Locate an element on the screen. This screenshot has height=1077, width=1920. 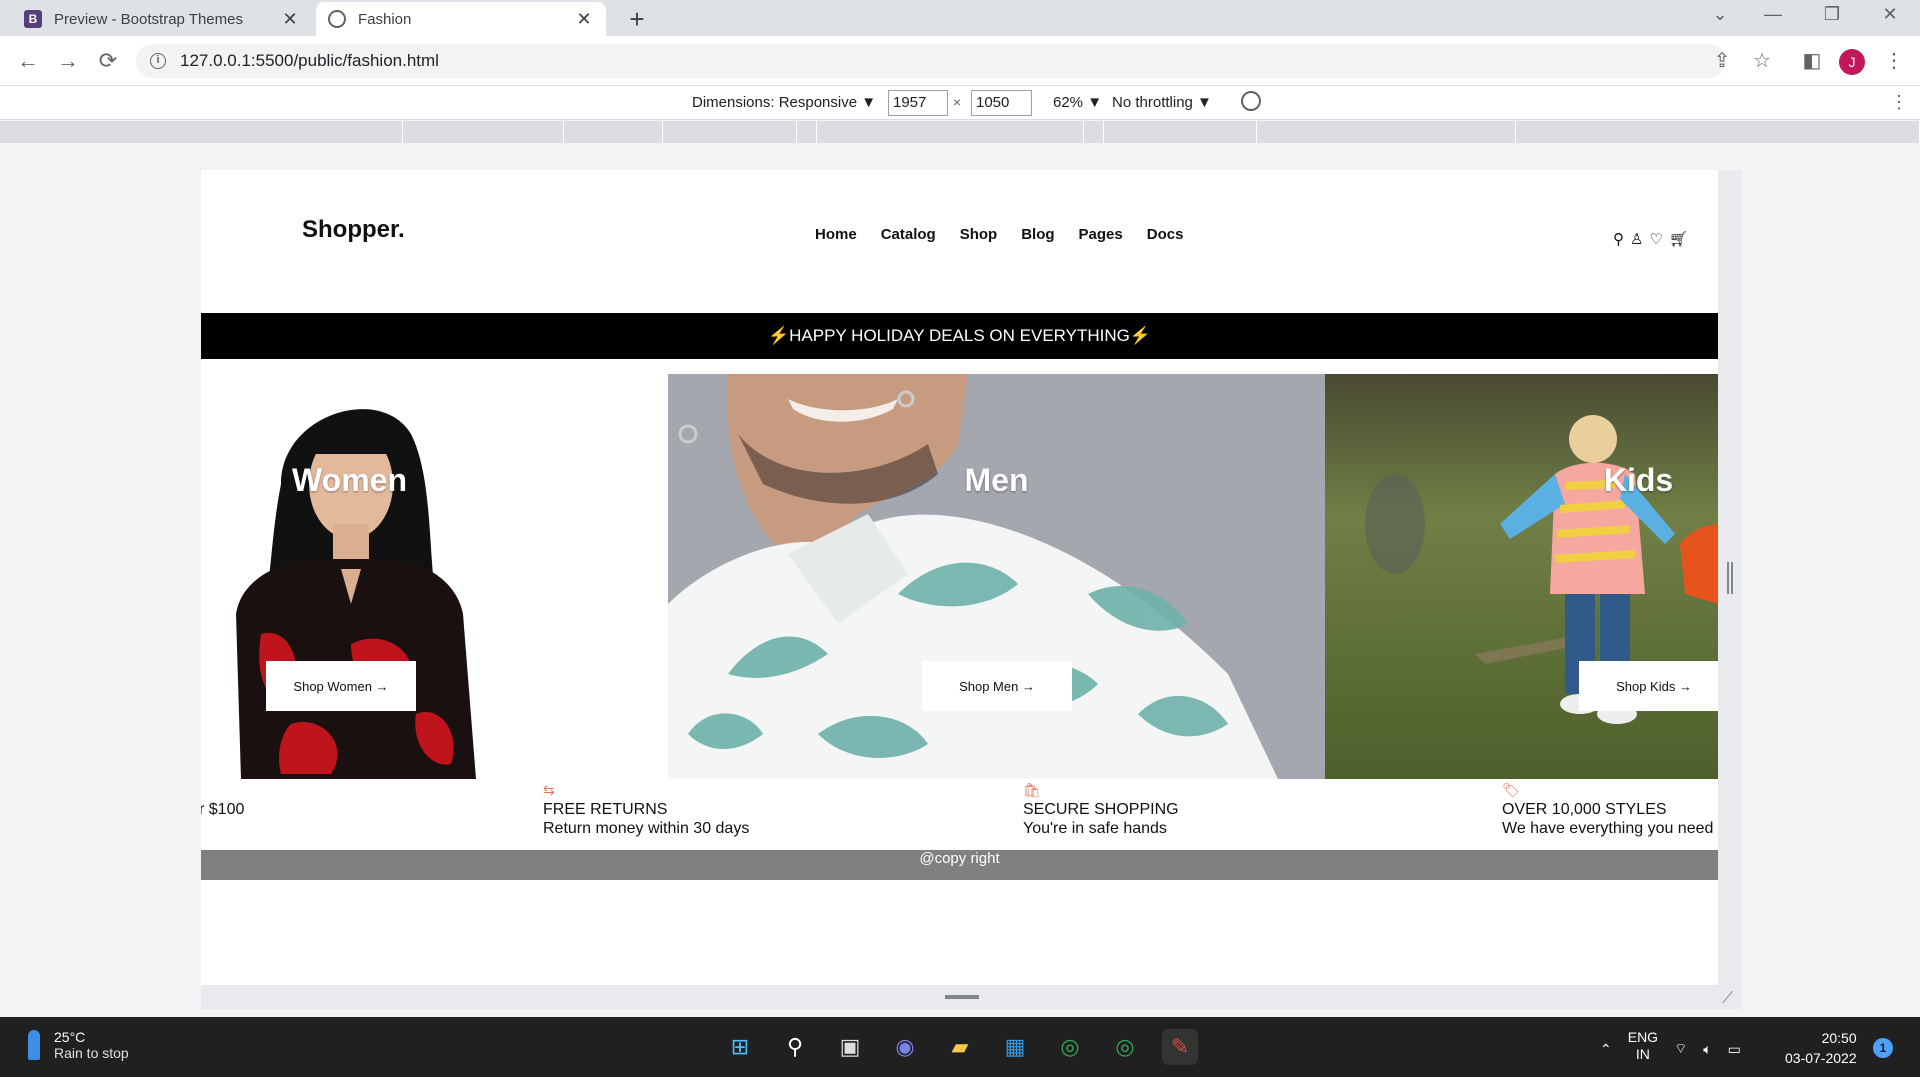
dimensions-dropdown: Dimensions: Responsive ▼ is located at coordinates (784, 102).